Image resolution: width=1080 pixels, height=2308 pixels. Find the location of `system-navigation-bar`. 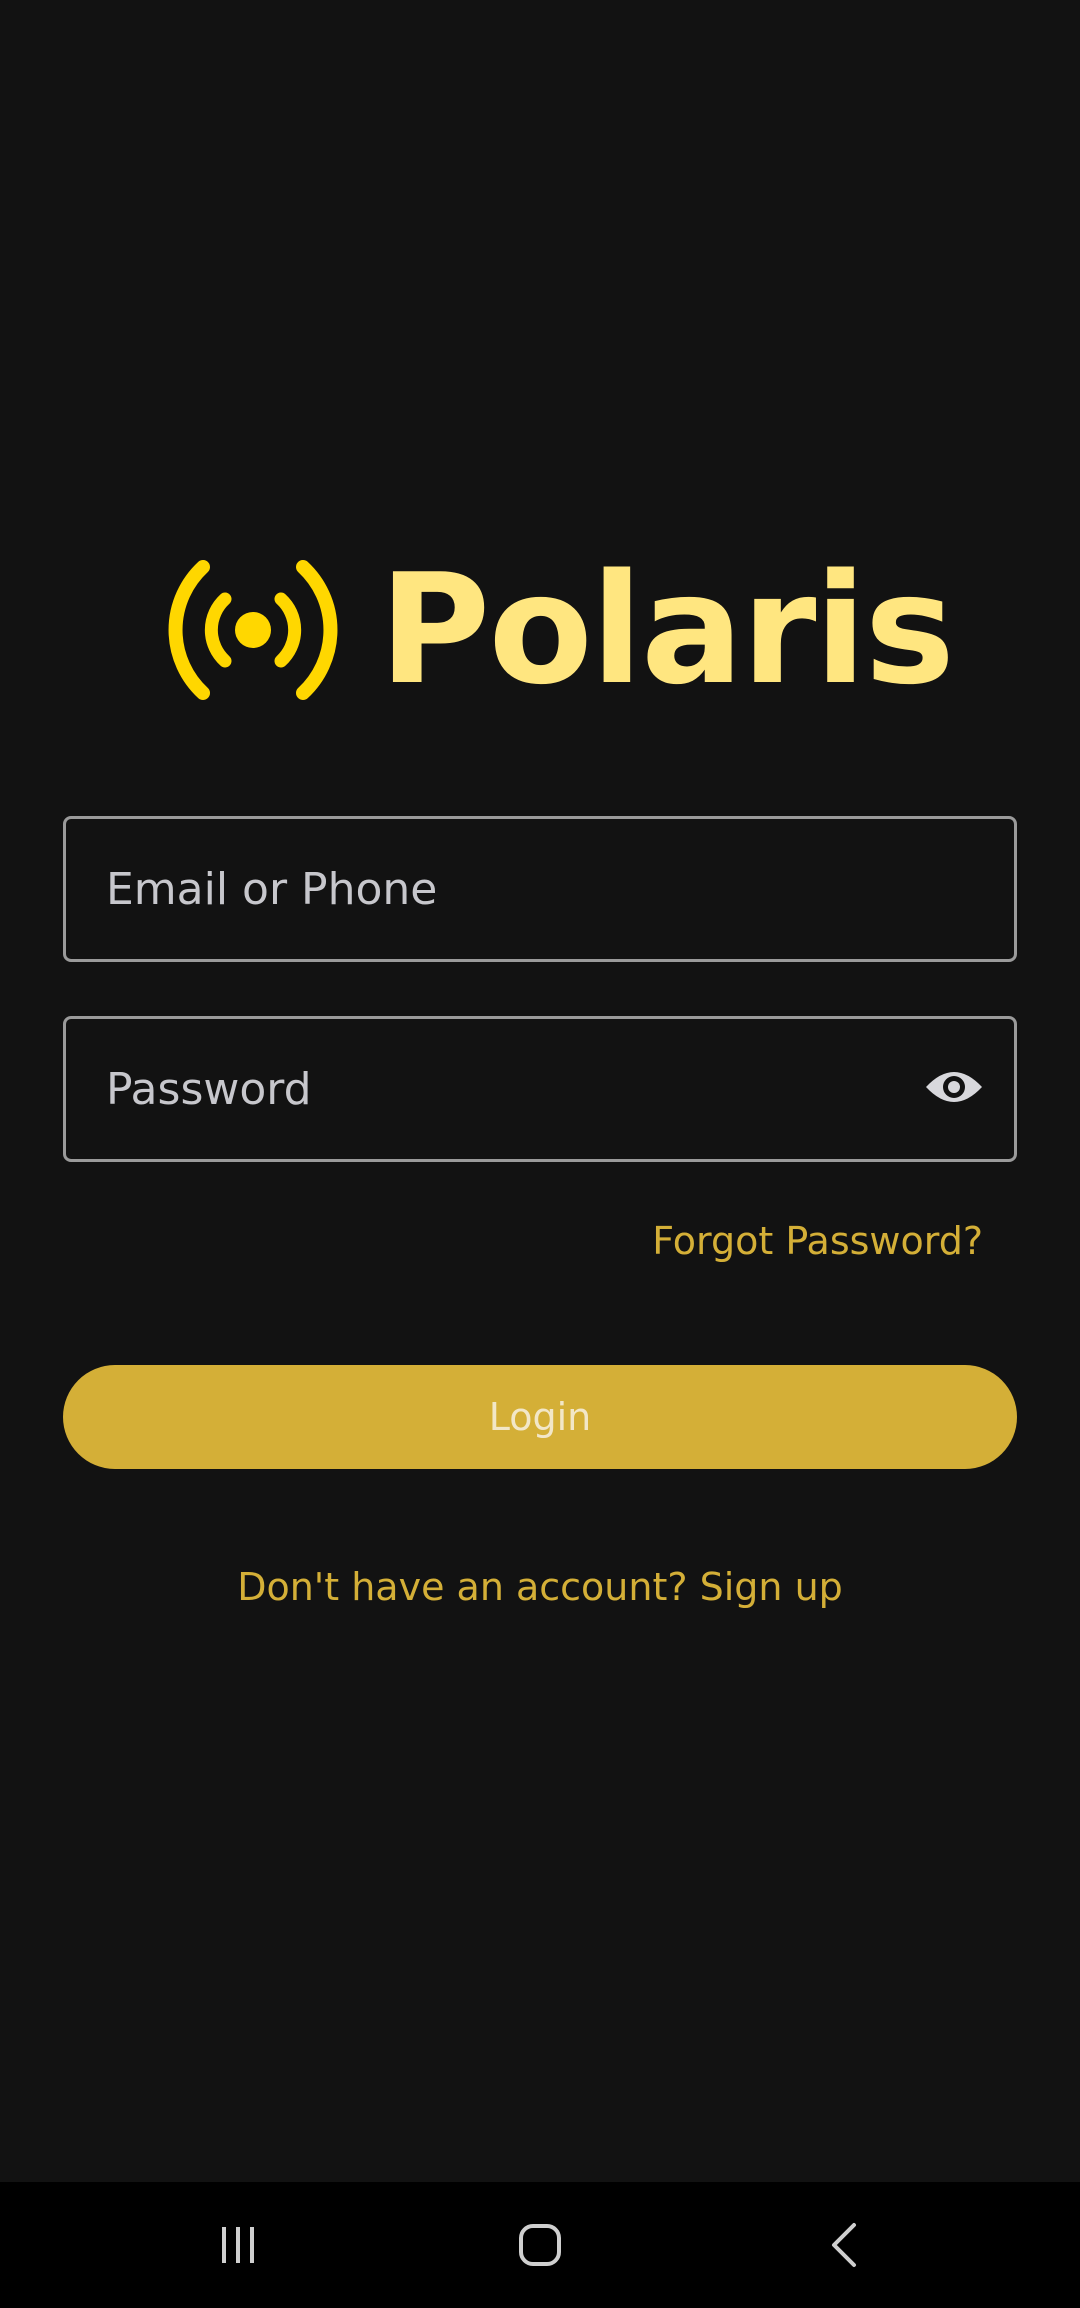

system-navigation-bar is located at coordinates (540, 2245).